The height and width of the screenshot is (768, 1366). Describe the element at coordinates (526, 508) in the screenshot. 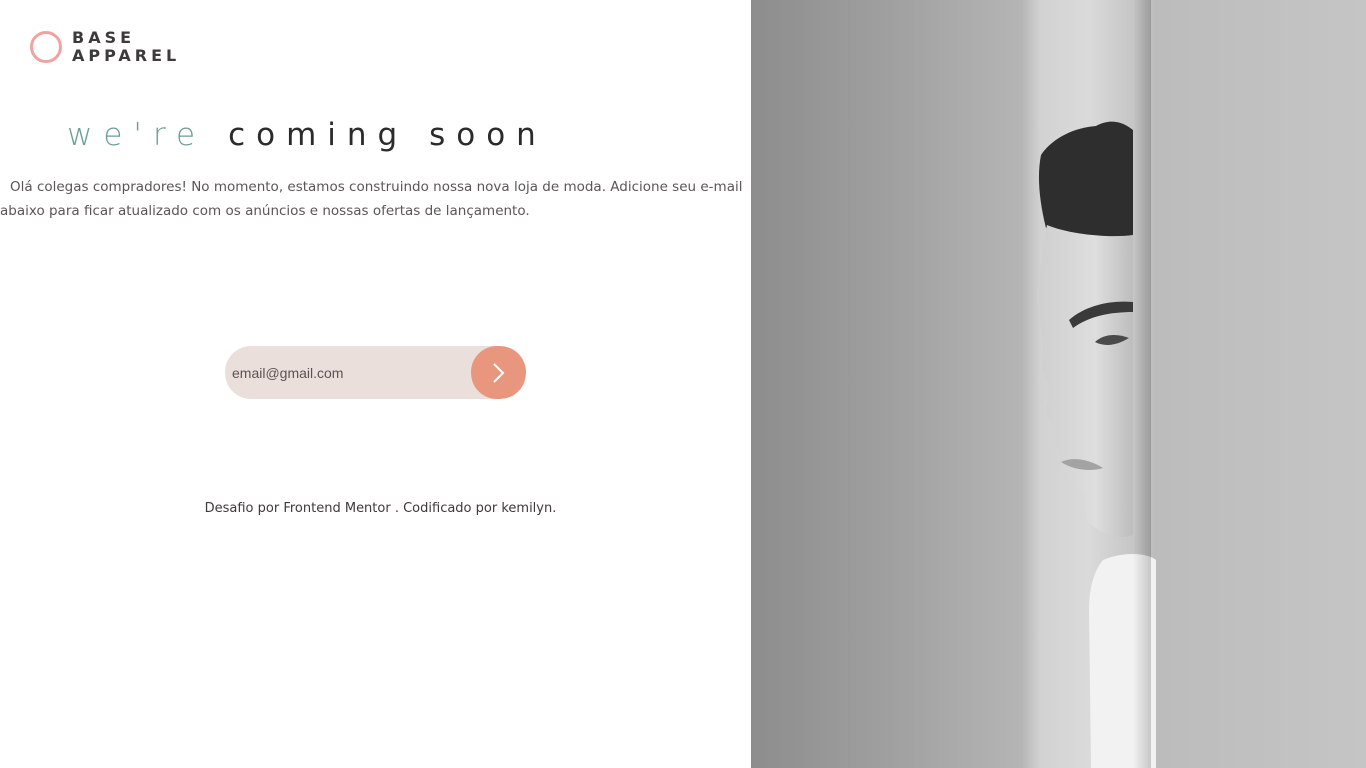

I see `author-link: kemilyn` at that location.